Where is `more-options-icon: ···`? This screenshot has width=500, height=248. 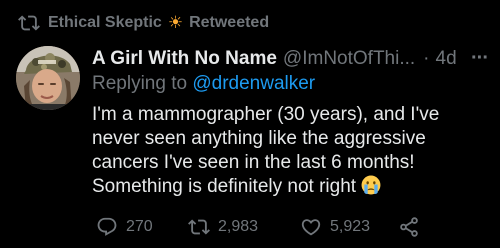
more-options-icon: ··· is located at coordinates (480, 58).